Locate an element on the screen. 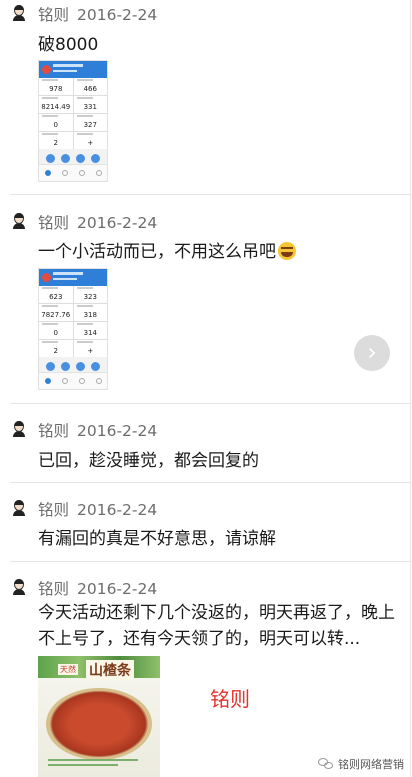 The image size is (412, 777). next-button: › is located at coordinates (372, 353).